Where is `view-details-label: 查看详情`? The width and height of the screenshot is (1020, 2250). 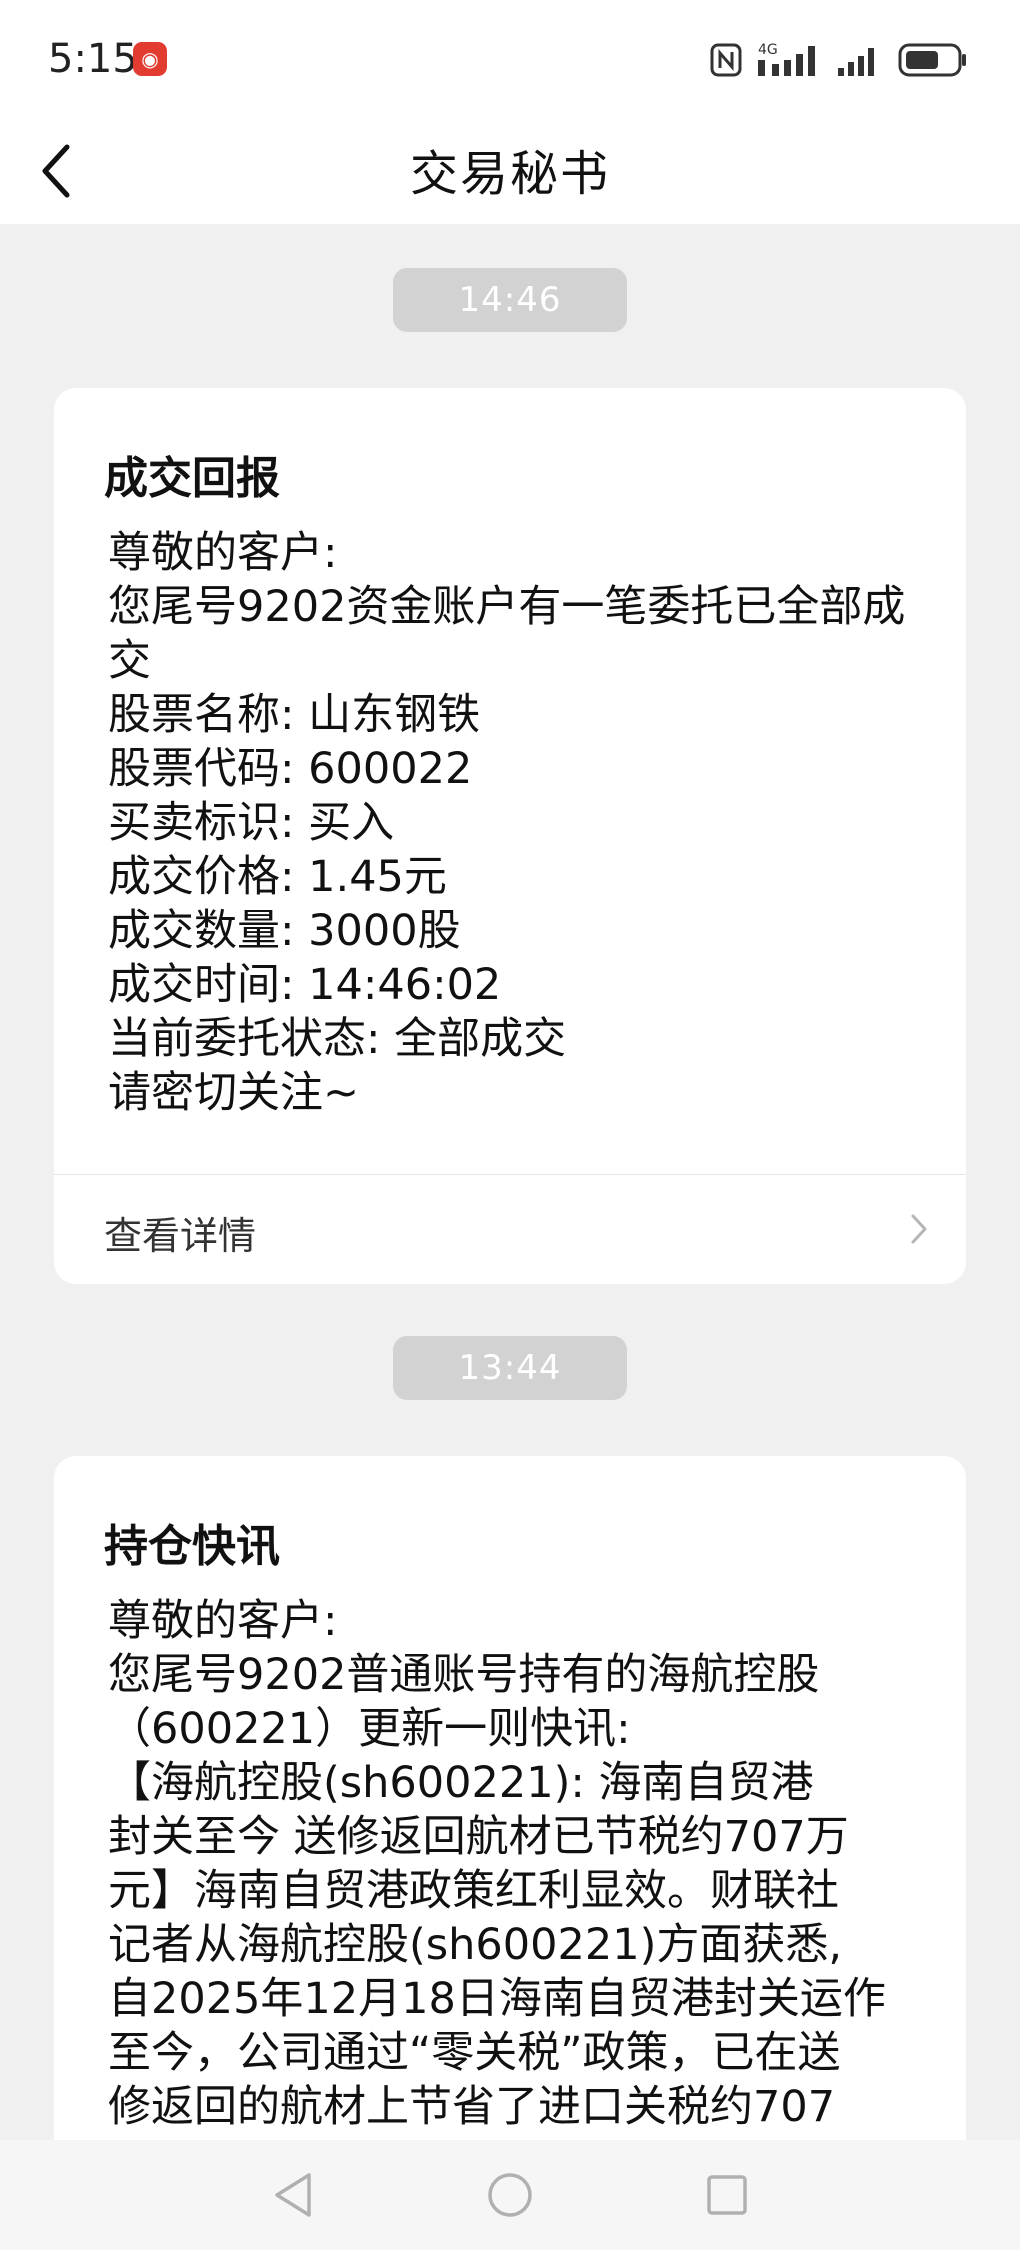
view-details-label: 查看详情 is located at coordinates (180, 1236).